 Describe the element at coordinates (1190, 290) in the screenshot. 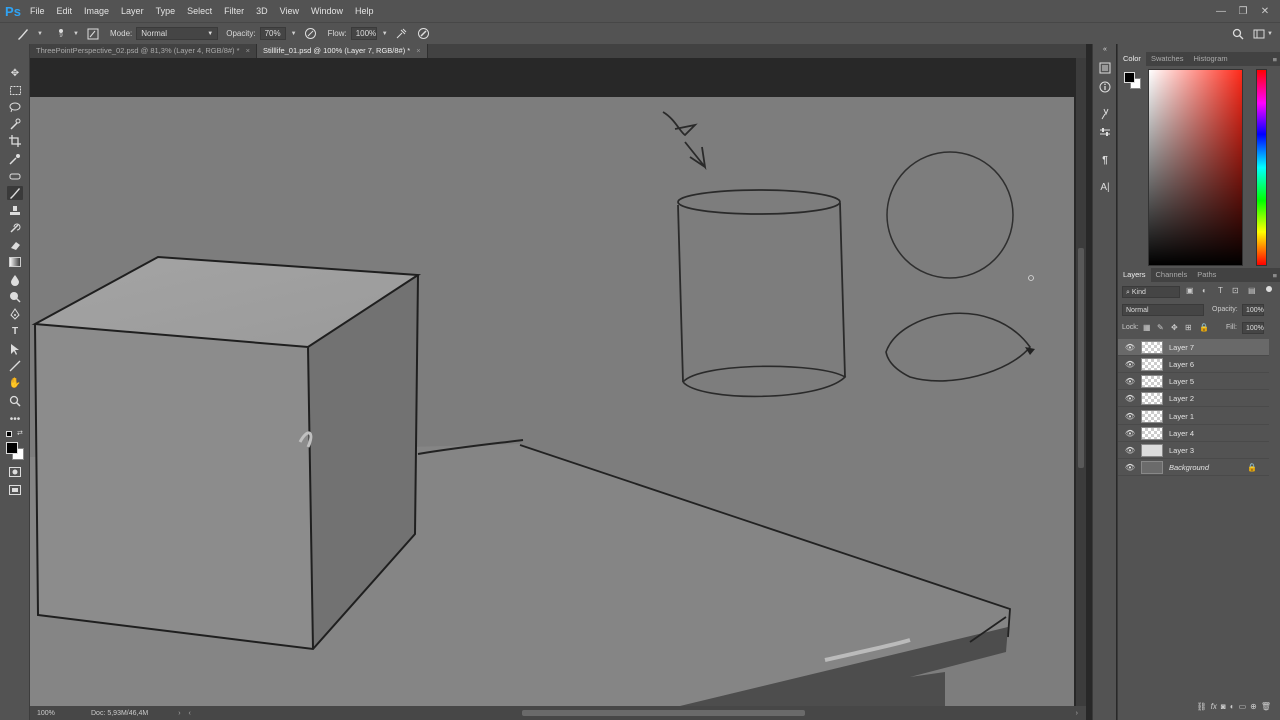

I see `filter-pixel-icon: ▣` at that location.